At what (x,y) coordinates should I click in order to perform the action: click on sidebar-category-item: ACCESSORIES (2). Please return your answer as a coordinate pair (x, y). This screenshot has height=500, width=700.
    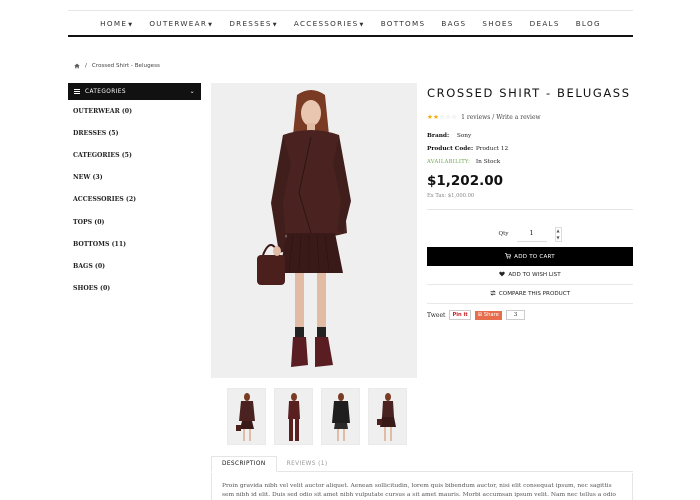
    Looking at the image, I should click on (134, 200).